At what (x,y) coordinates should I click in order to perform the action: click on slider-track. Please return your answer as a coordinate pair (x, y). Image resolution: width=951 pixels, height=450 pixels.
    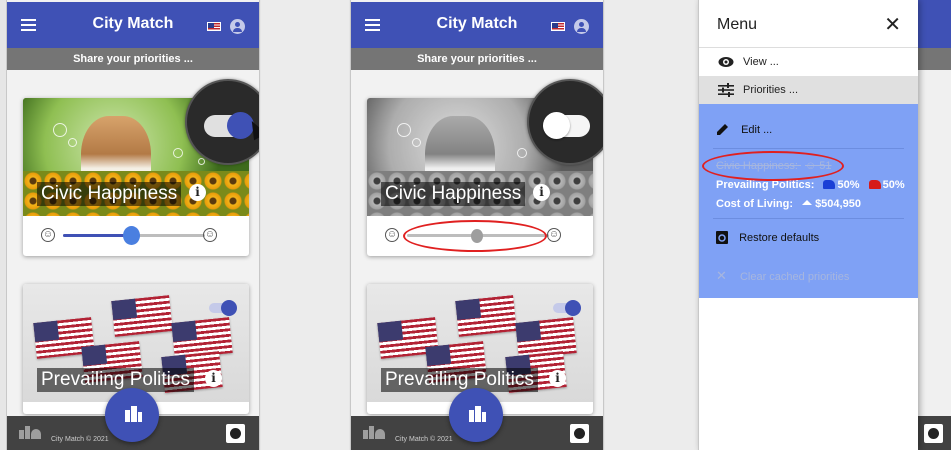
    Looking at the image, I should click on (134, 235).